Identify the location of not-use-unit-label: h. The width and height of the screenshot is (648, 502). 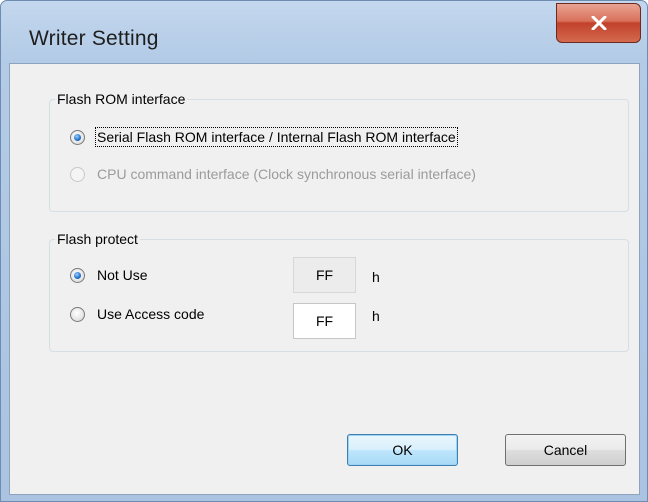
(376, 277).